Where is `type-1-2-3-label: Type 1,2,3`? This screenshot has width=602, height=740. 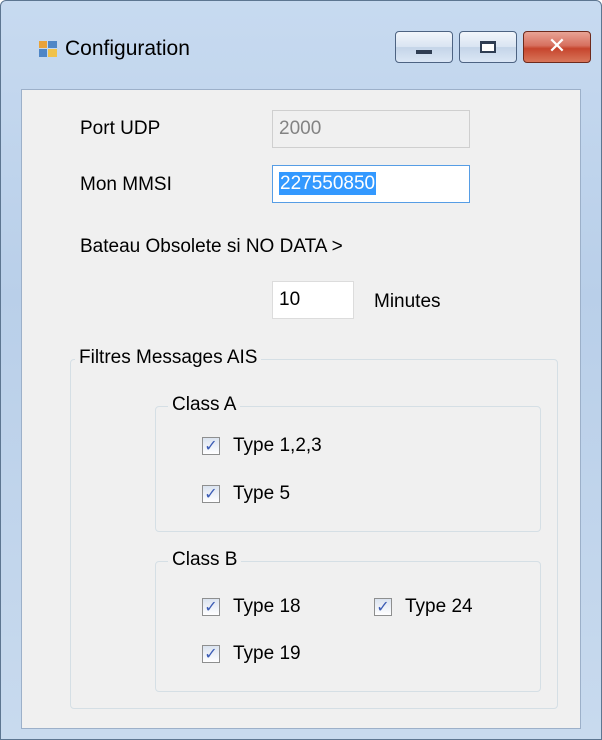
type-1-2-3-label: Type 1,2,3 is located at coordinates (277, 445).